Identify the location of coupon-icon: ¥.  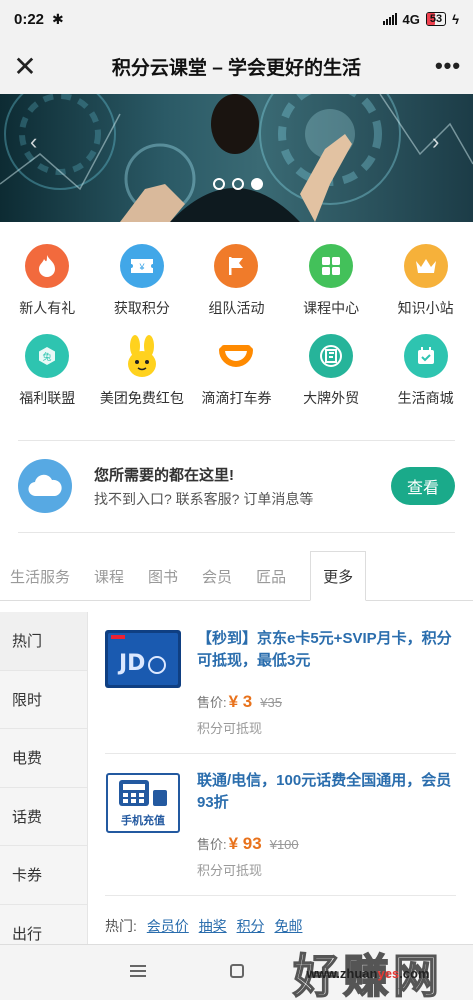
(141, 266).